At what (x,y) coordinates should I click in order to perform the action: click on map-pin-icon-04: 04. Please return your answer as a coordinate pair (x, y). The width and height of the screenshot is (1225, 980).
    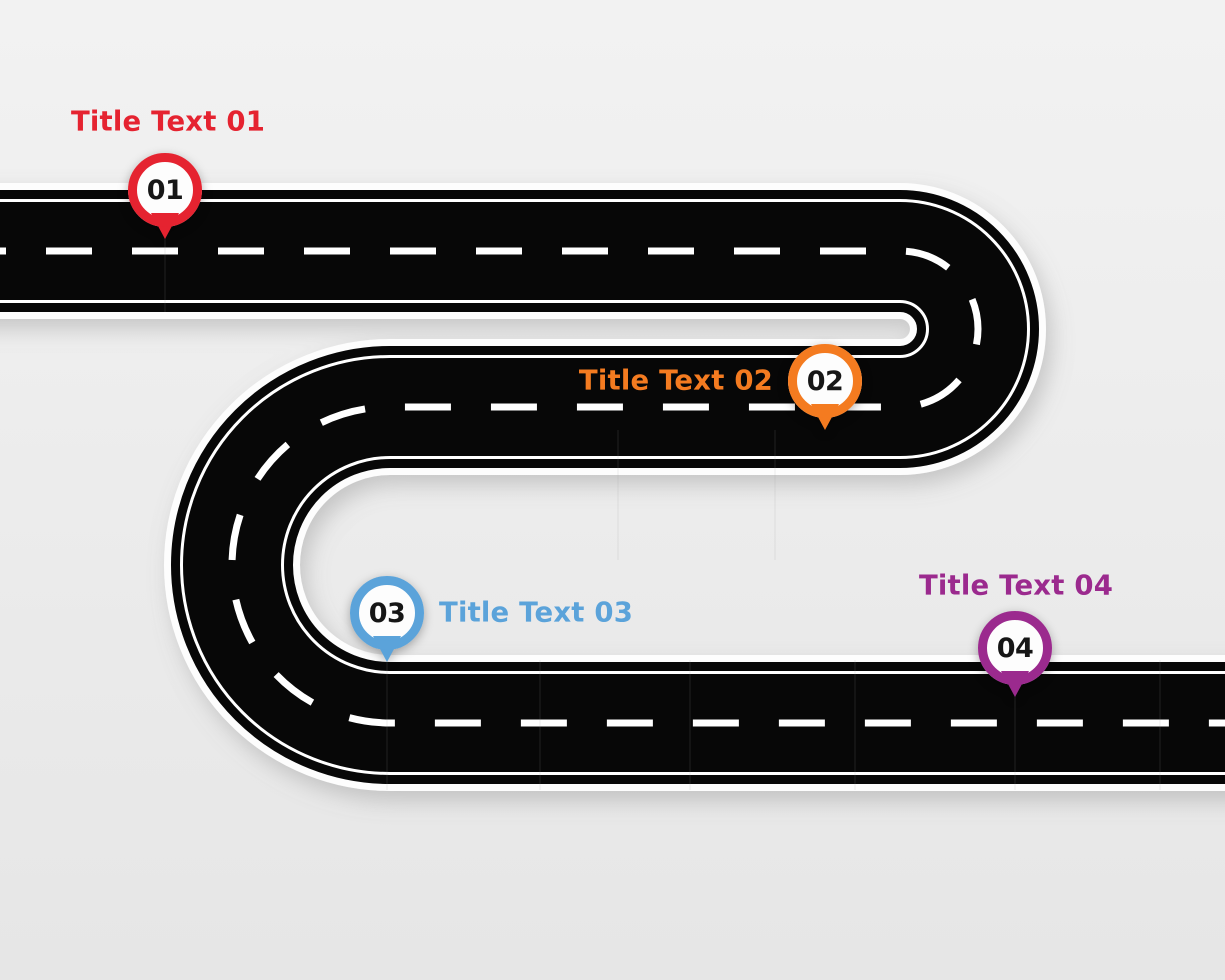
    Looking at the image, I should click on (1015, 654).